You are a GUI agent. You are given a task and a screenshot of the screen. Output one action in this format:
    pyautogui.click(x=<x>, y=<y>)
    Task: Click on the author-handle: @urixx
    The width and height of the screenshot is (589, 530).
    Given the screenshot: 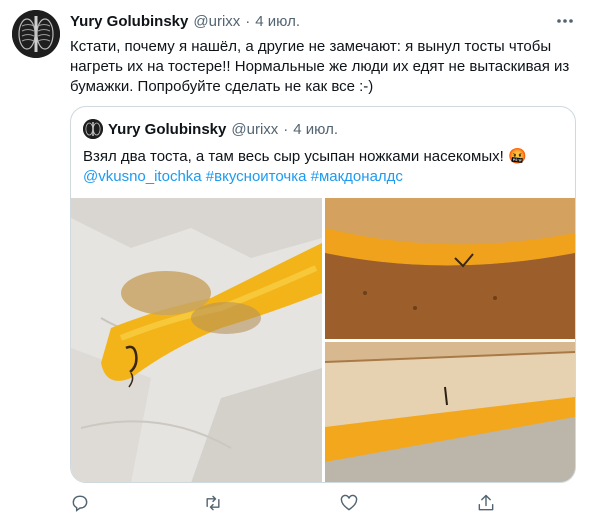 What is the action you would take?
    pyautogui.click(x=216, y=21)
    